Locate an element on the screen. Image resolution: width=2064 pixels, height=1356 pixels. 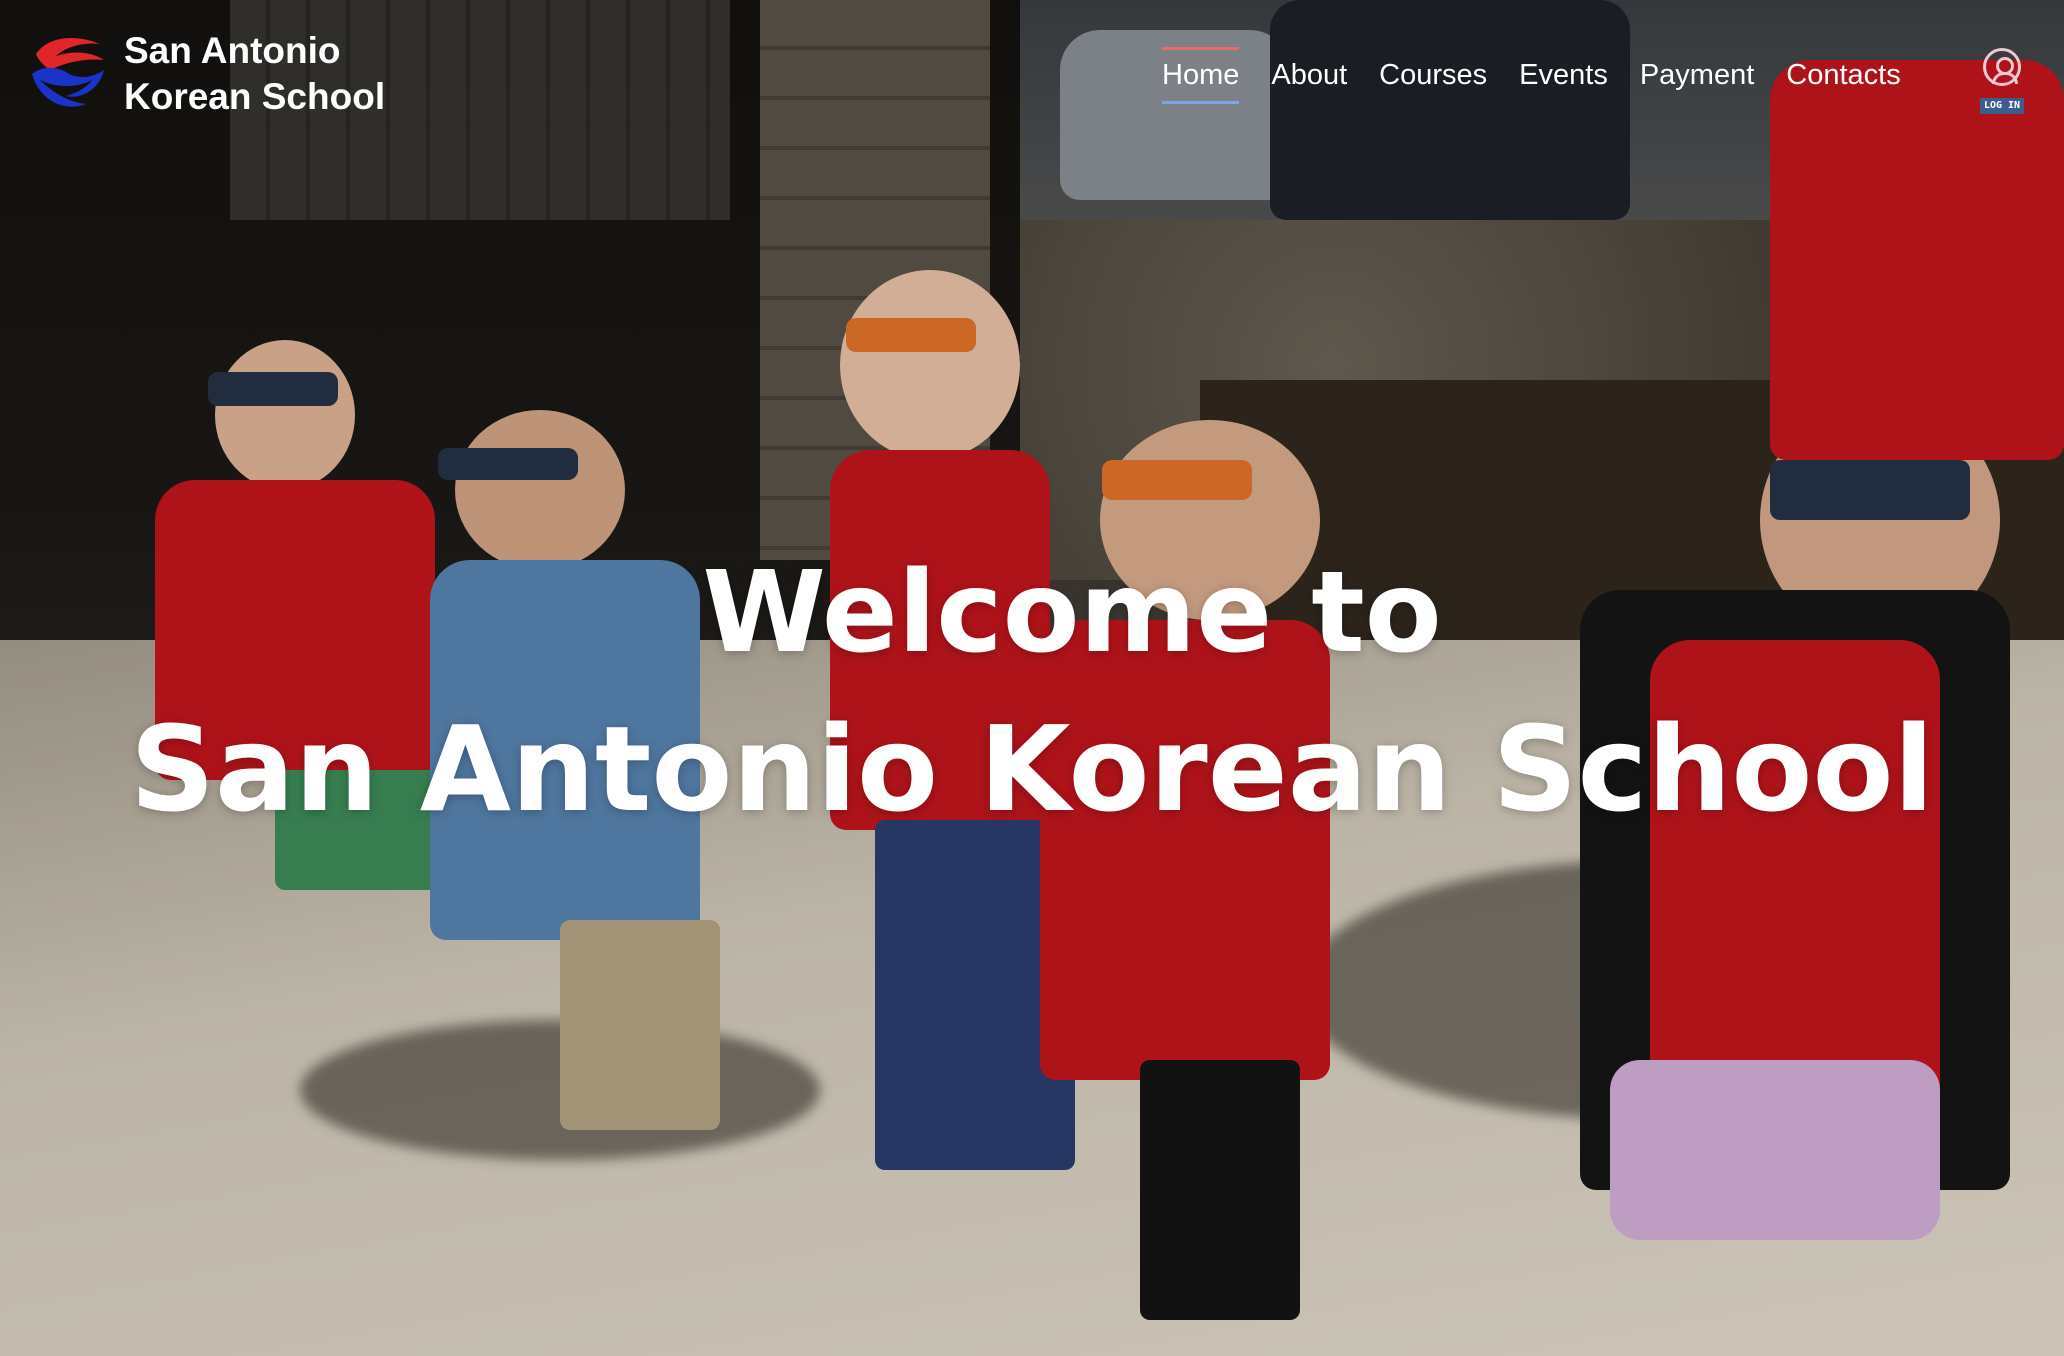
nav-item-events: Events is located at coordinates (1563, 75).